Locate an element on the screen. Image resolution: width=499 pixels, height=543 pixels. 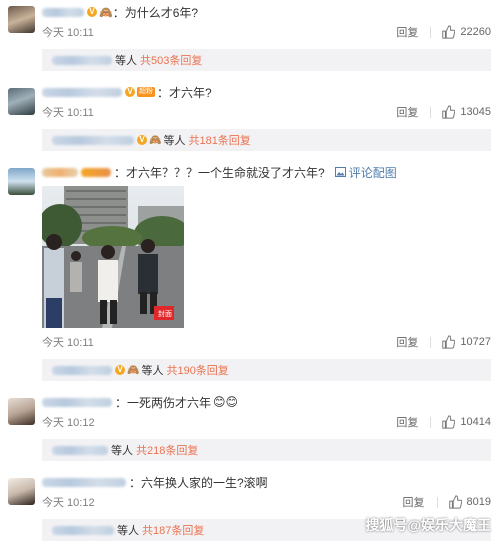
like-count: 10727 is located at coordinates (475, 342).